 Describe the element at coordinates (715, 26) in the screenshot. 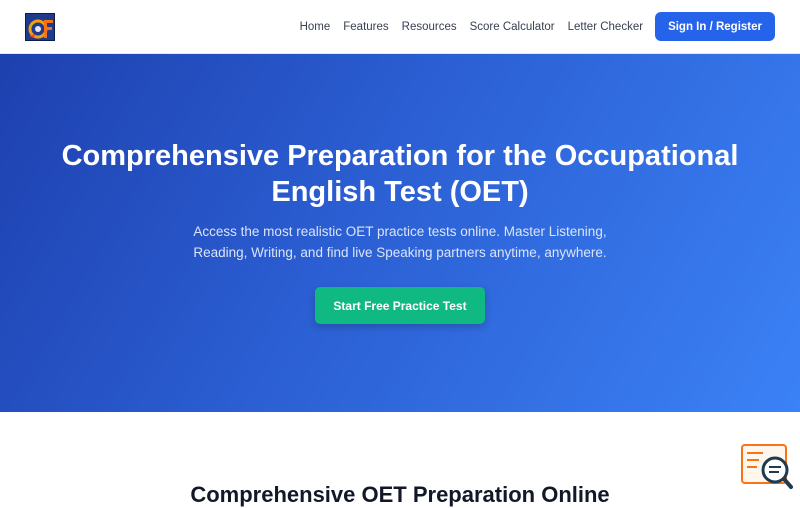

I see `signin-register-button: Sign In / Register` at that location.